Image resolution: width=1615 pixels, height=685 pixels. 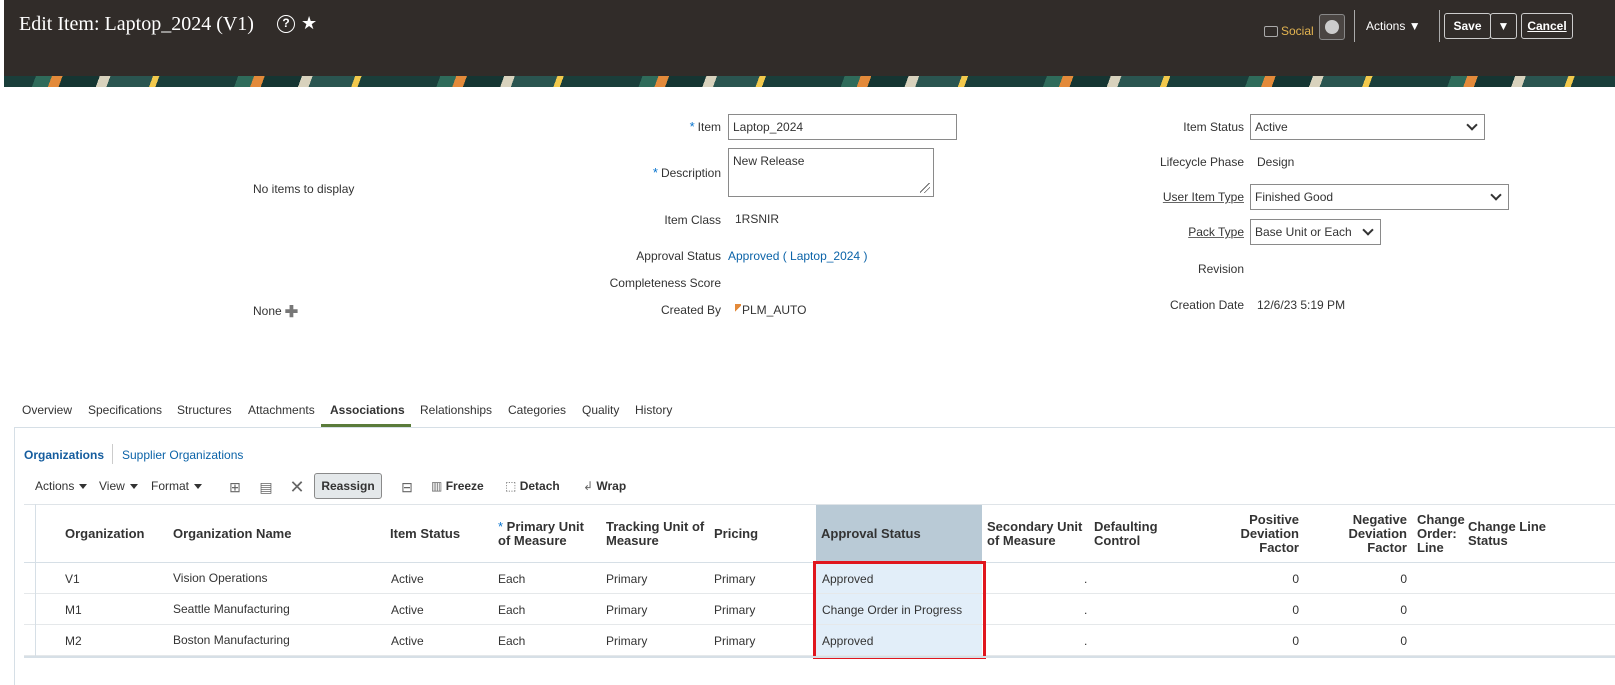 What do you see at coordinates (1372, 534) in the screenshot?
I see `col-negative-deviation-factor: Negative Deviation Factor` at bounding box center [1372, 534].